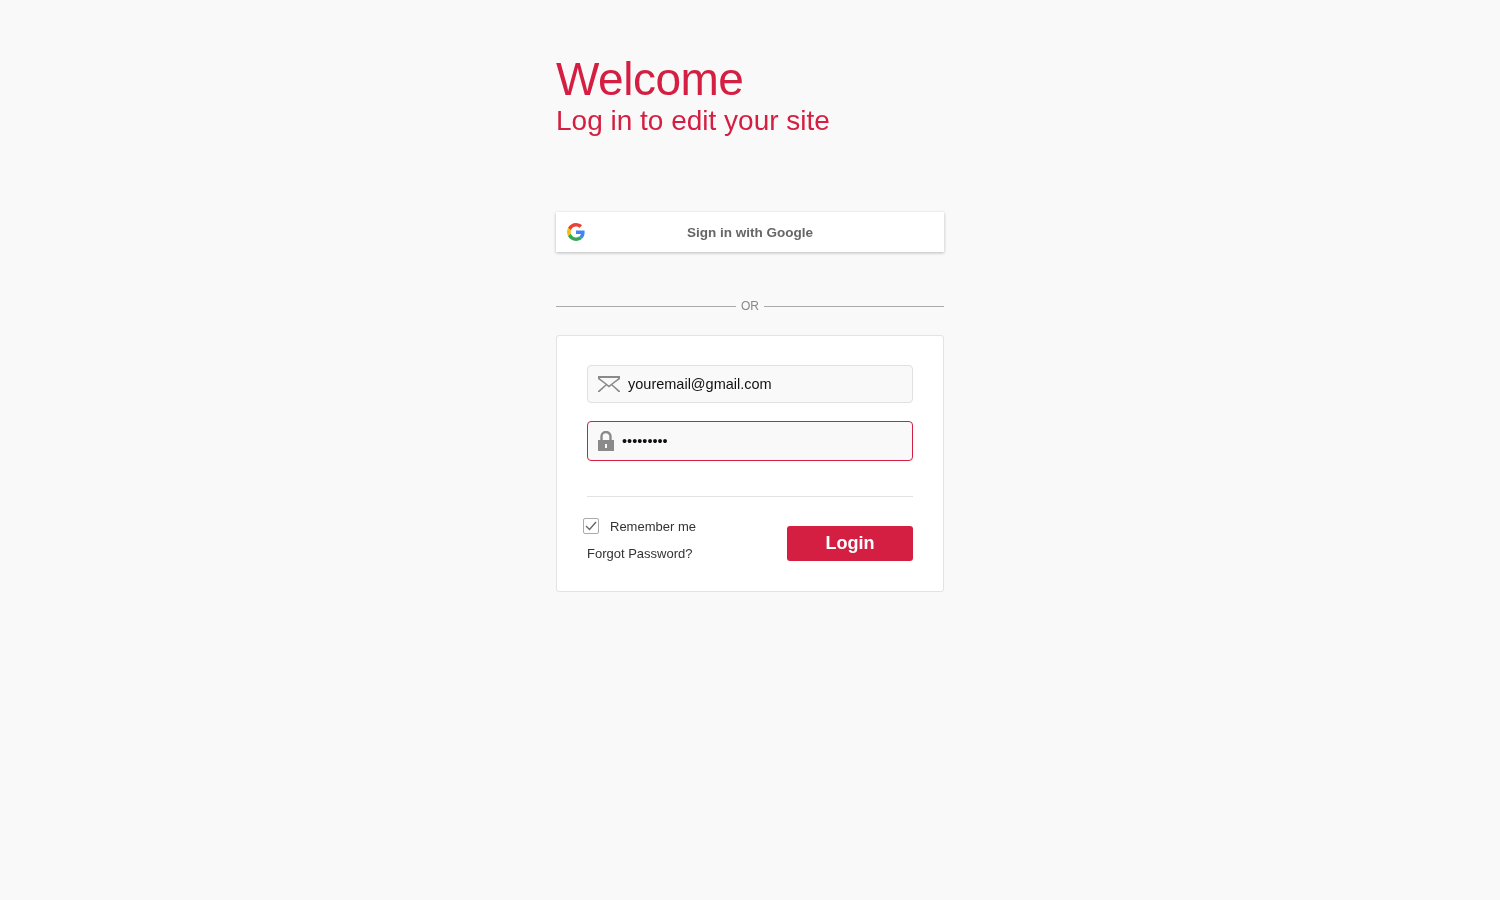 Image resolution: width=1500 pixels, height=900 pixels. Describe the element at coordinates (609, 384) in the screenshot. I see `envelope-icon` at that location.